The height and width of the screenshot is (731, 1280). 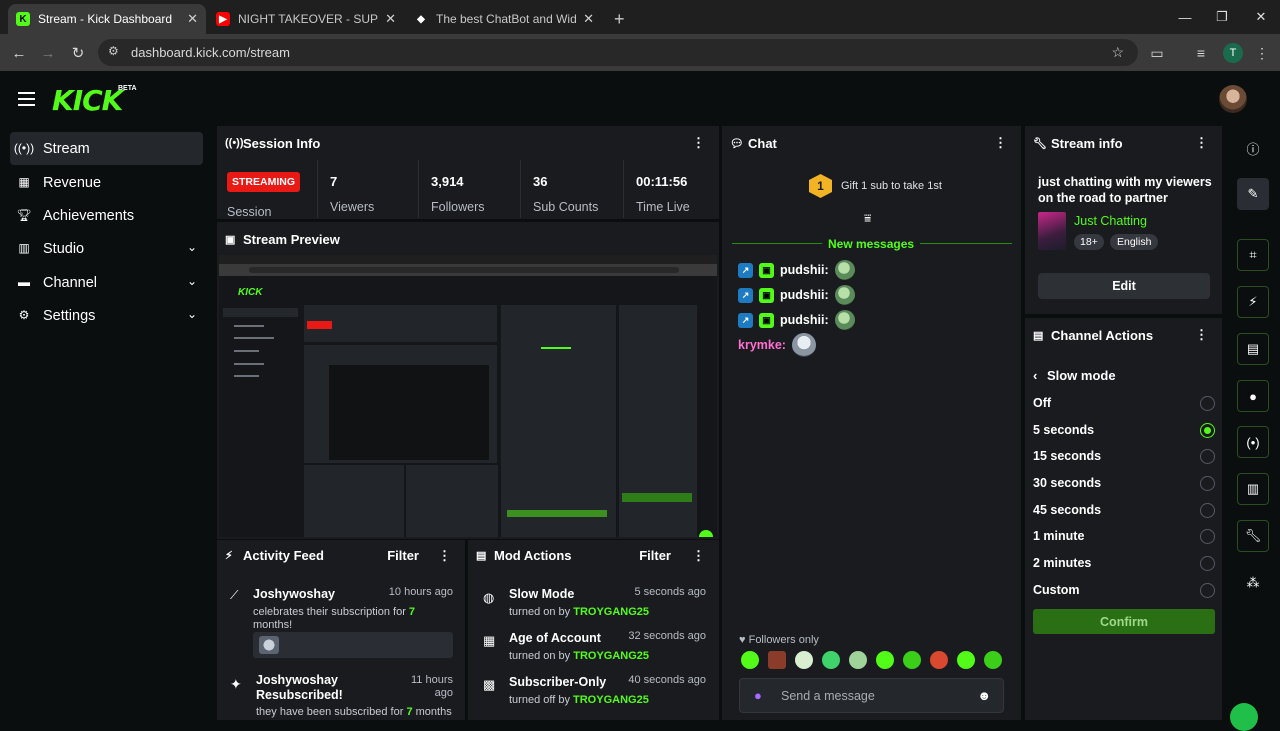 I want to click on tab-youtube: ▶ NIGHT TAKEOVER - SUPERBIKE ✕, so click(x=306, y=19).